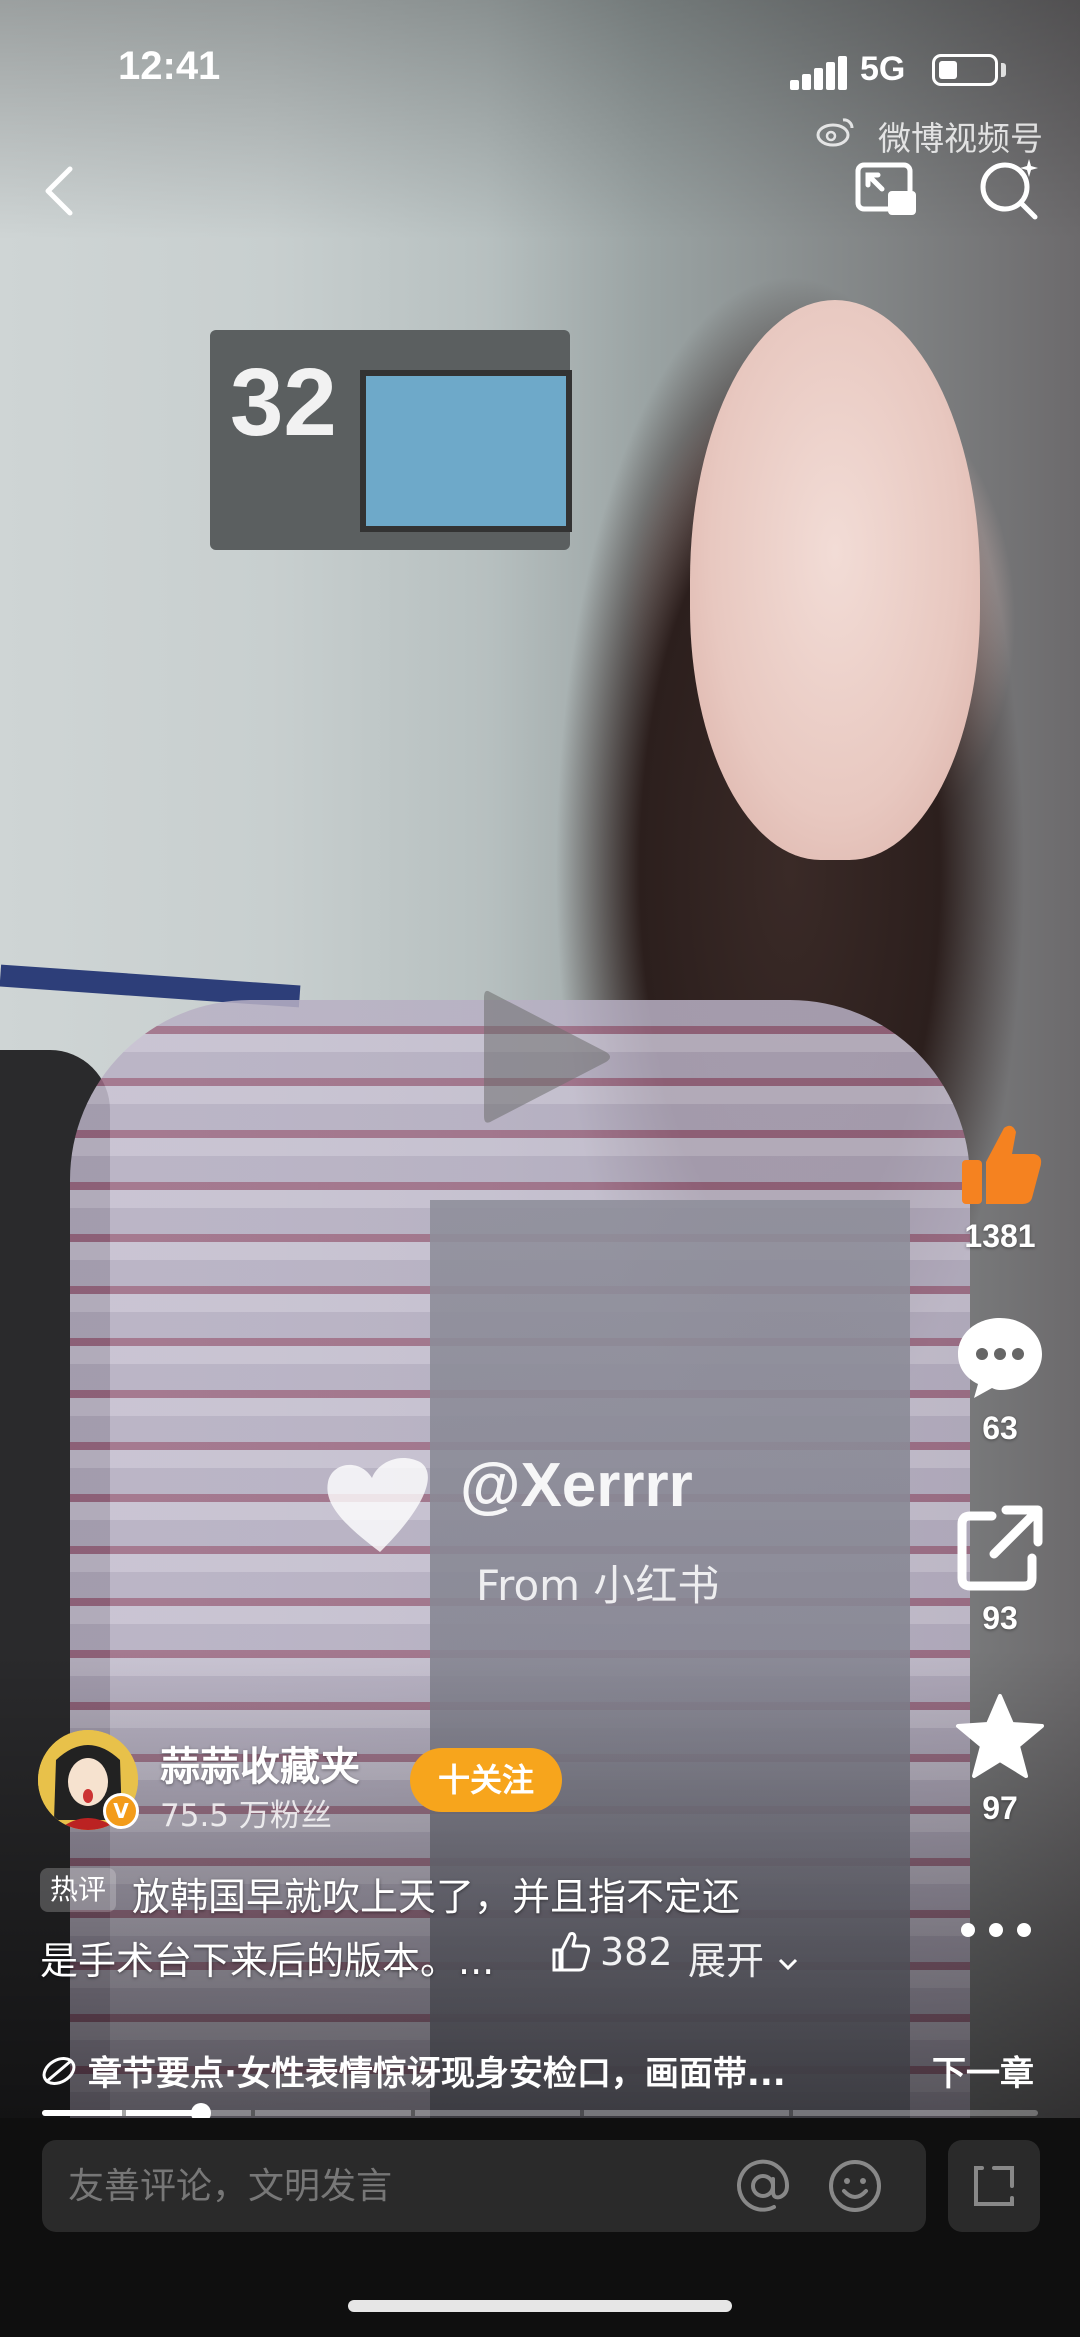 This screenshot has height=2337, width=1080. Describe the element at coordinates (983, 2070) in the screenshot. I see `next-chapter-button: 下一章` at that location.